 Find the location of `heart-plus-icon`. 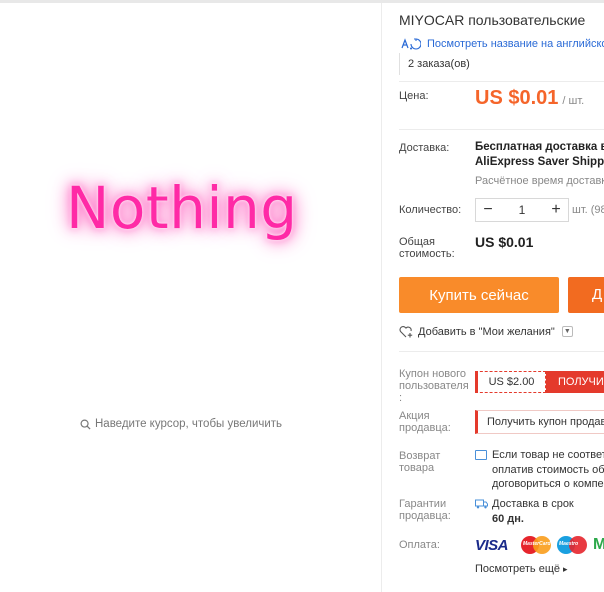

heart-plus-icon is located at coordinates (406, 332).